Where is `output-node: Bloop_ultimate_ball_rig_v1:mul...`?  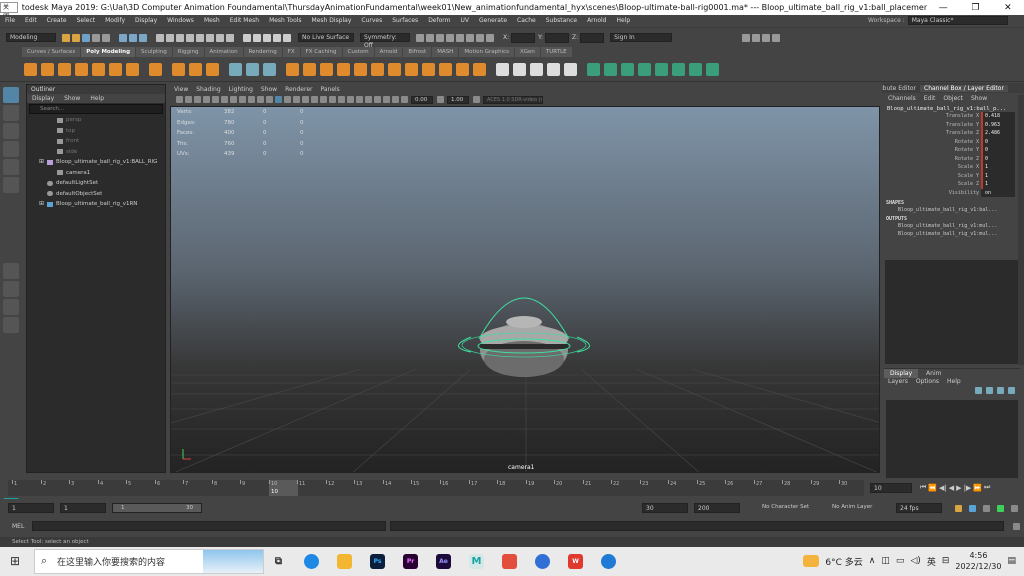 output-node: Bloop_ultimate_ball_rig_v1:mul... is located at coordinates (952, 226).